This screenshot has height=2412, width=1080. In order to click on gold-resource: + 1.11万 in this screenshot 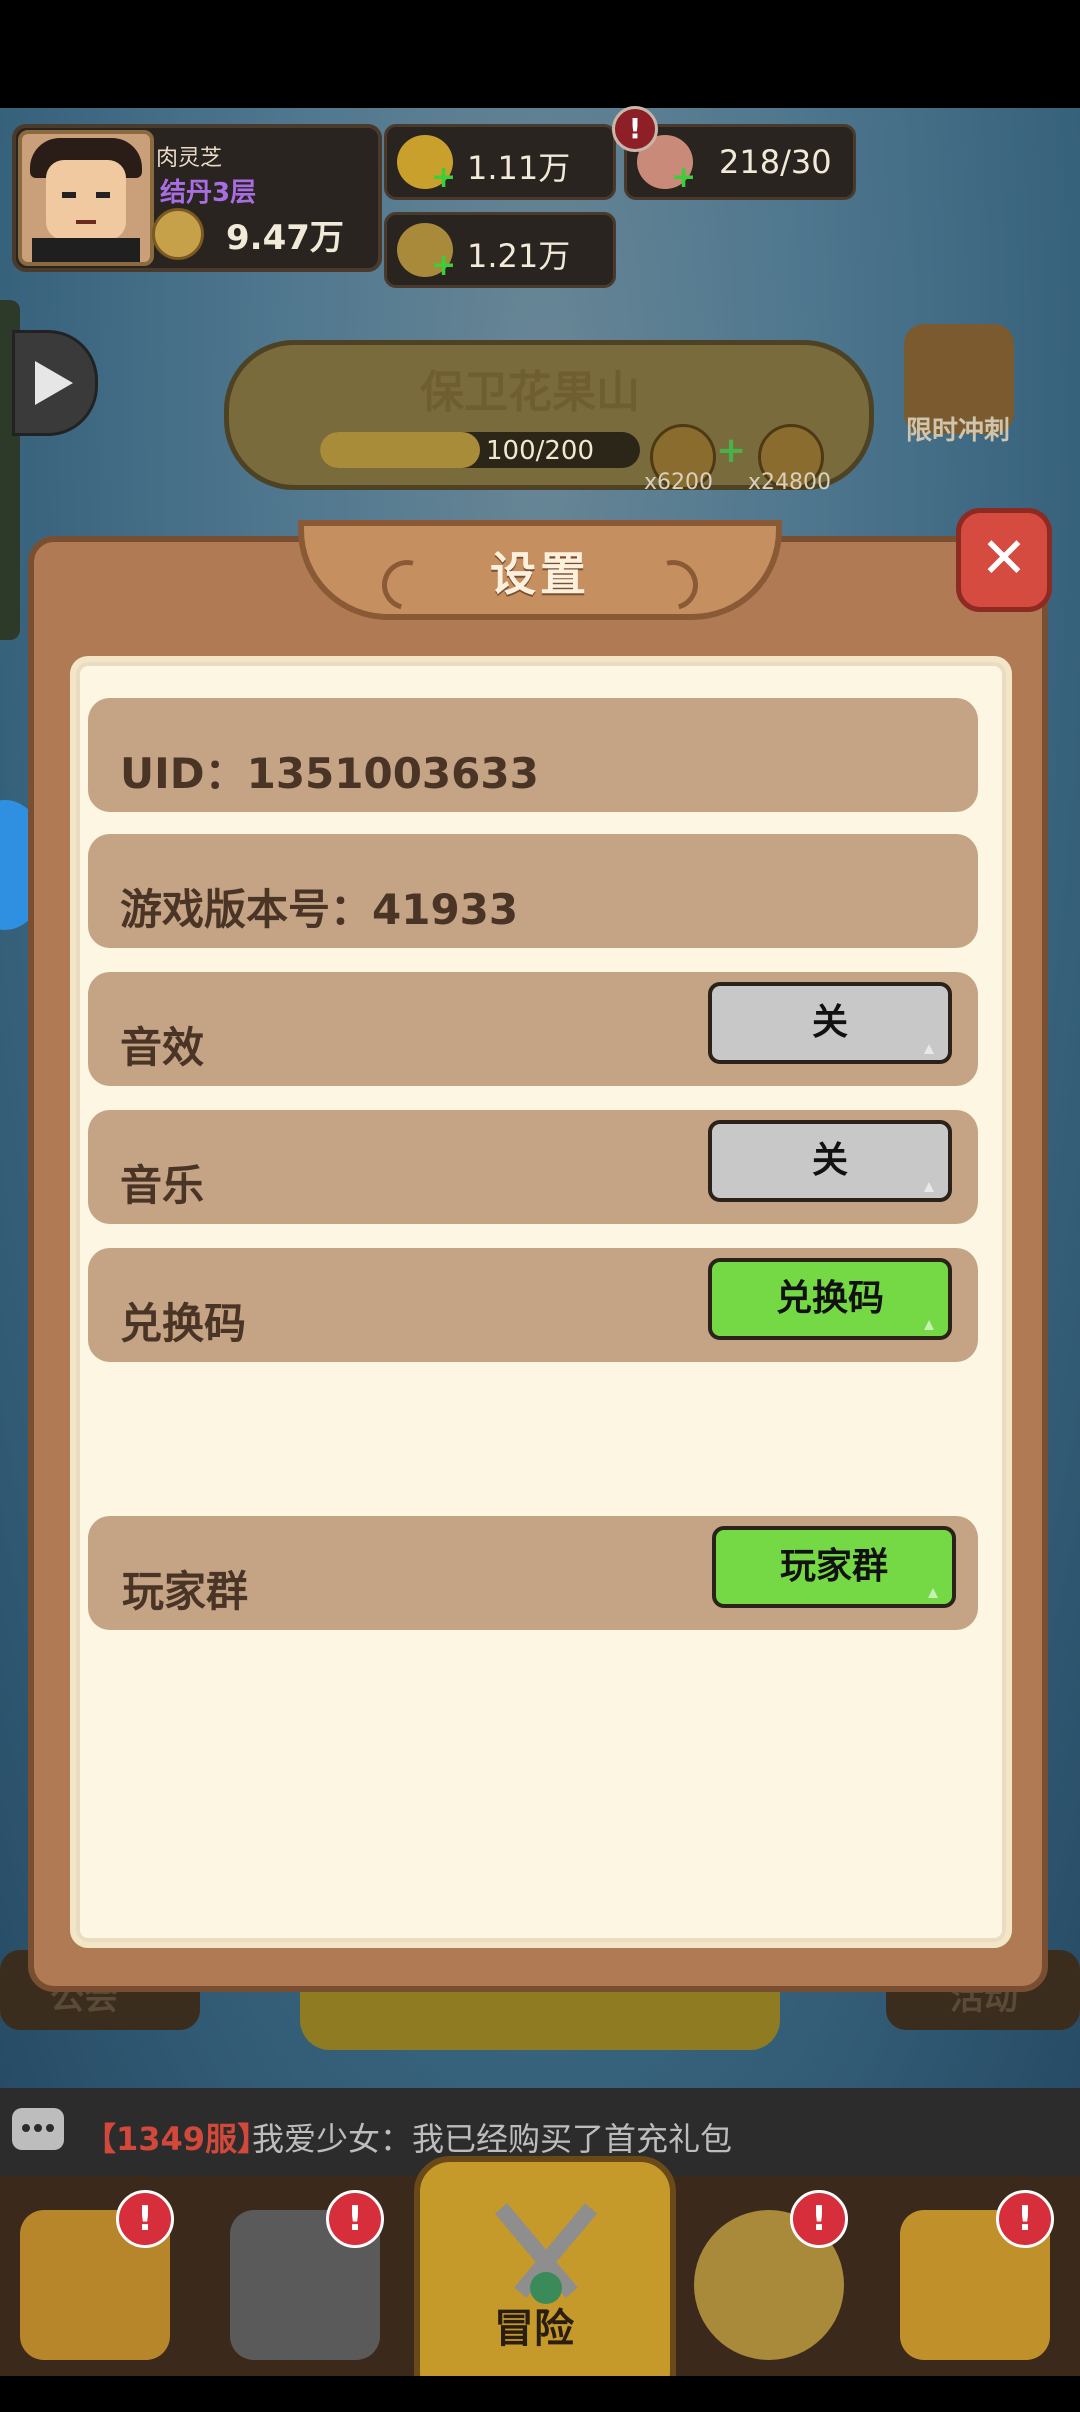, I will do `click(500, 162)`.